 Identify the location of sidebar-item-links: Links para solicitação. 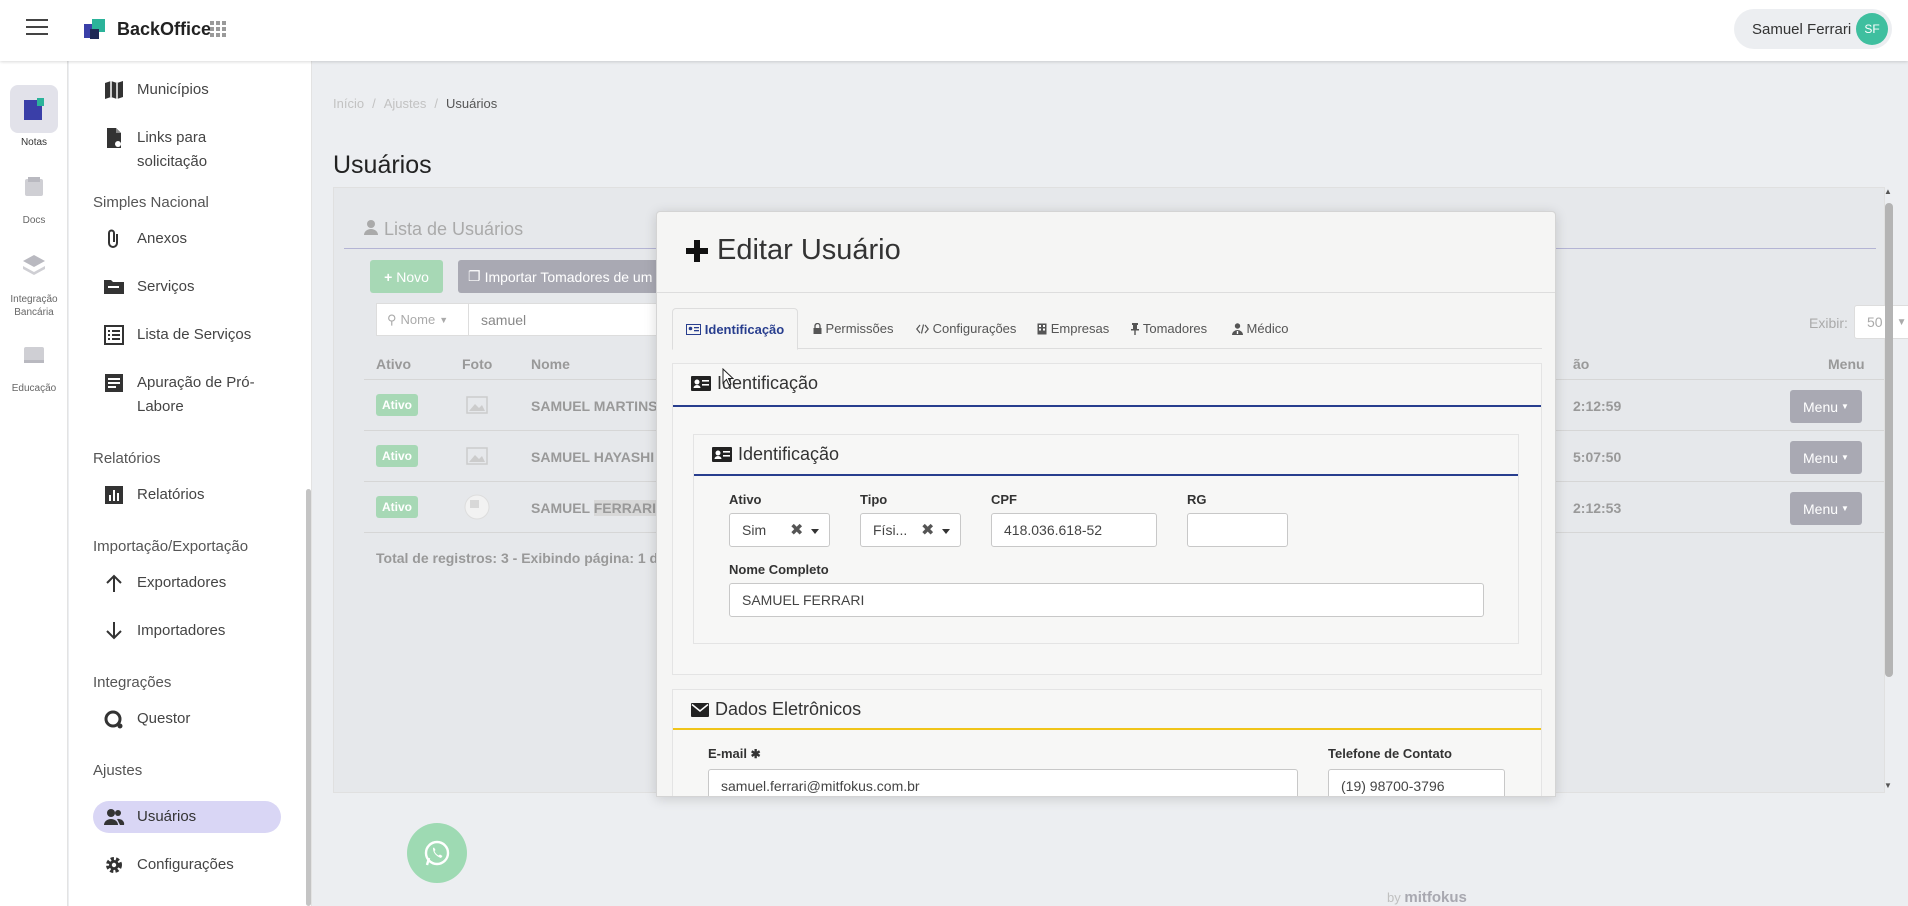
(187, 150).